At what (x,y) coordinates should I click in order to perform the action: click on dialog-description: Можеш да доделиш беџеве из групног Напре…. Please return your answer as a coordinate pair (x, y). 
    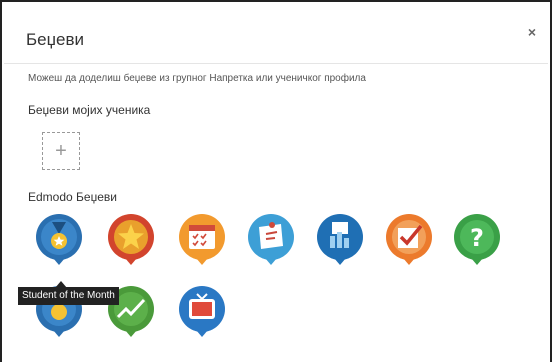
    Looking at the image, I should click on (197, 78).